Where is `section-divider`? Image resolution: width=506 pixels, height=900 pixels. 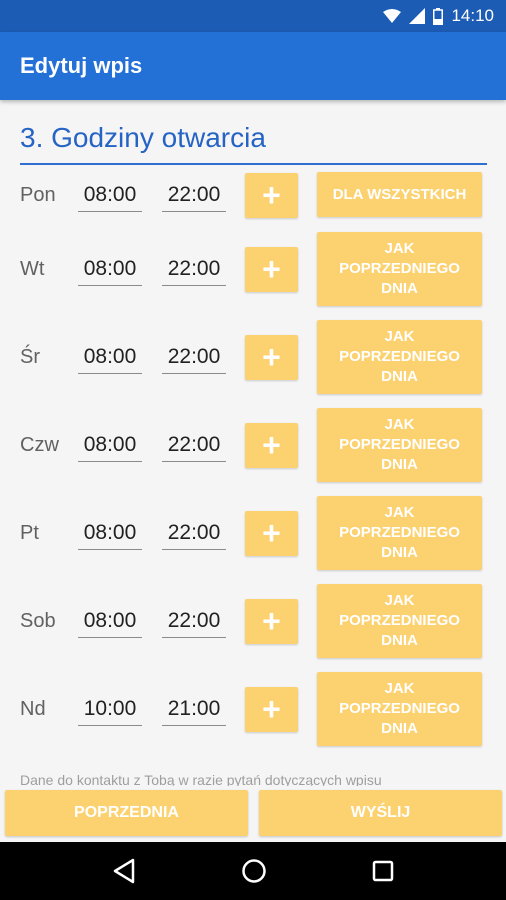 section-divider is located at coordinates (253, 164).